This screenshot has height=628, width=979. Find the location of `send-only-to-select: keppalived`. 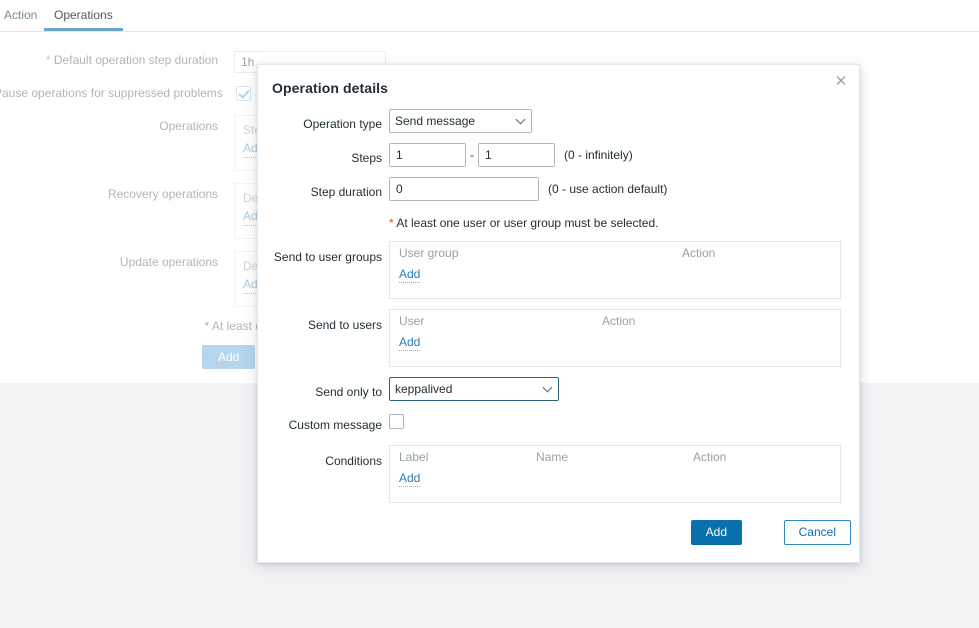

send-only-to-select: keppalived is located at coordinates (474, 389).